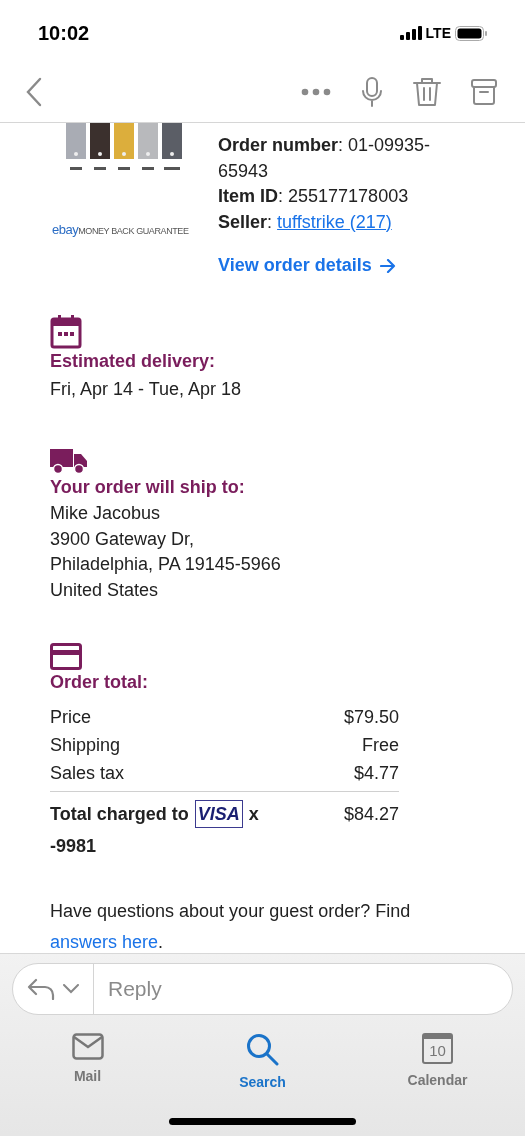 The height and width of the screenshot is (1136, 525). What do you see at coordinates (316, 92) in the screenshot?
I see `more-icon` at bounding box center [316, 92].